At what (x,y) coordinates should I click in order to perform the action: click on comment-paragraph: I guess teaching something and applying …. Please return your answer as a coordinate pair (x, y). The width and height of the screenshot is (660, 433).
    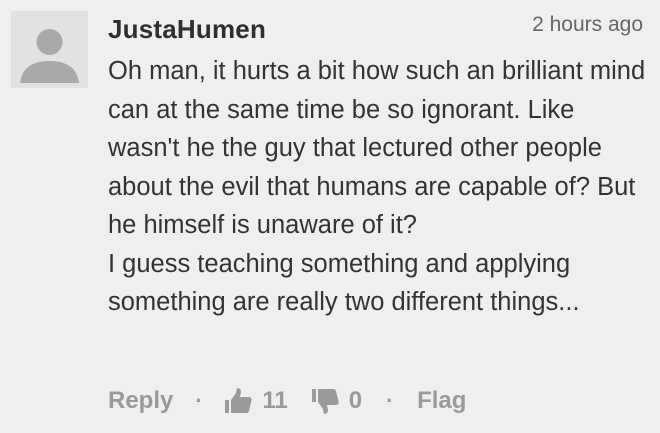
    Looking at the image, I should click on (344, 283).